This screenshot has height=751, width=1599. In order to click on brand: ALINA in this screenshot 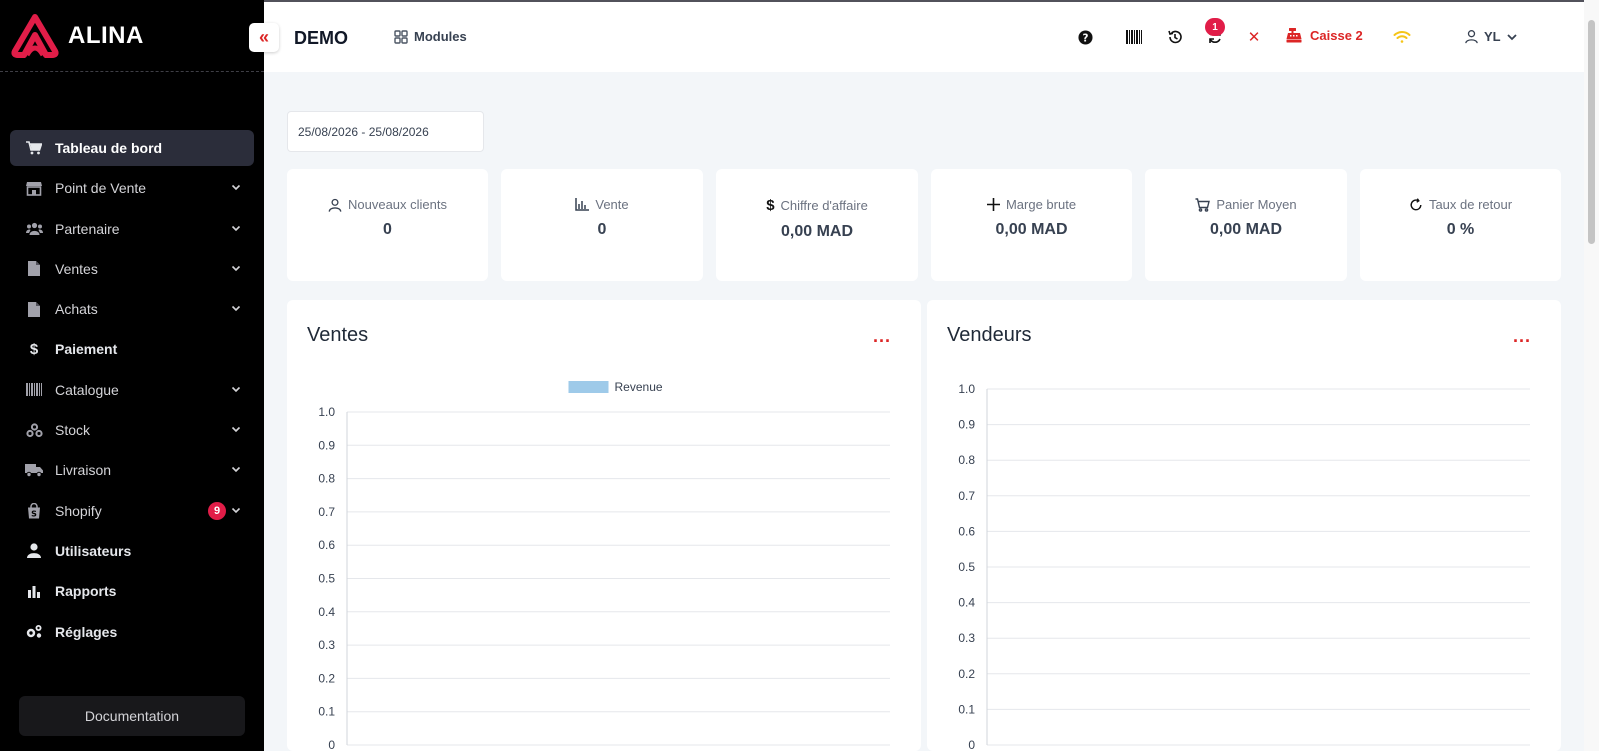, I will do `click(132, 36)`.